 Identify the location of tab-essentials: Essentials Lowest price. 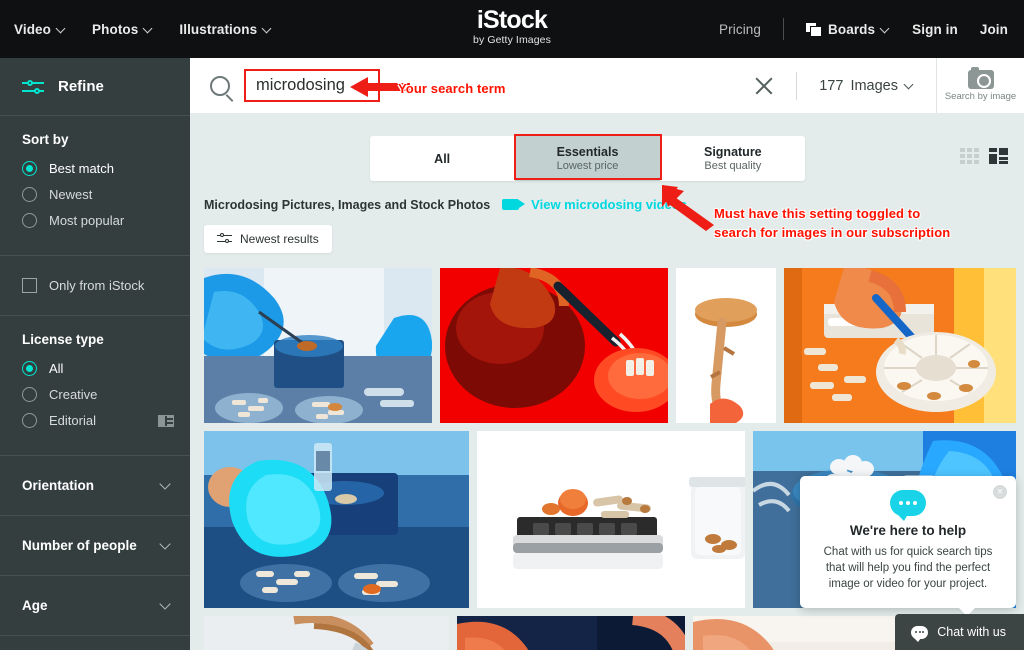
(587, 158).